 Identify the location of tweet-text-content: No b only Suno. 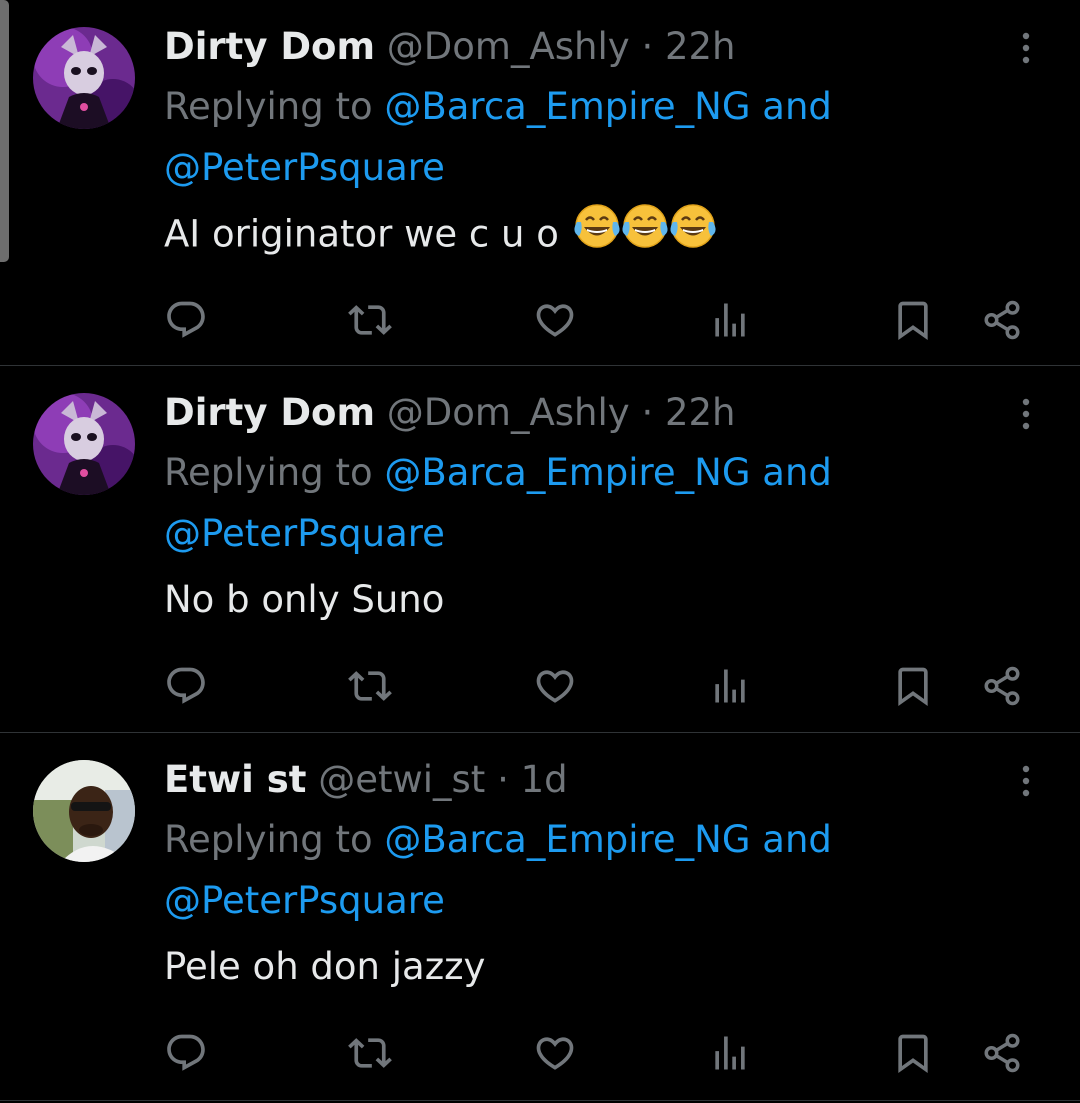
(304, 599).